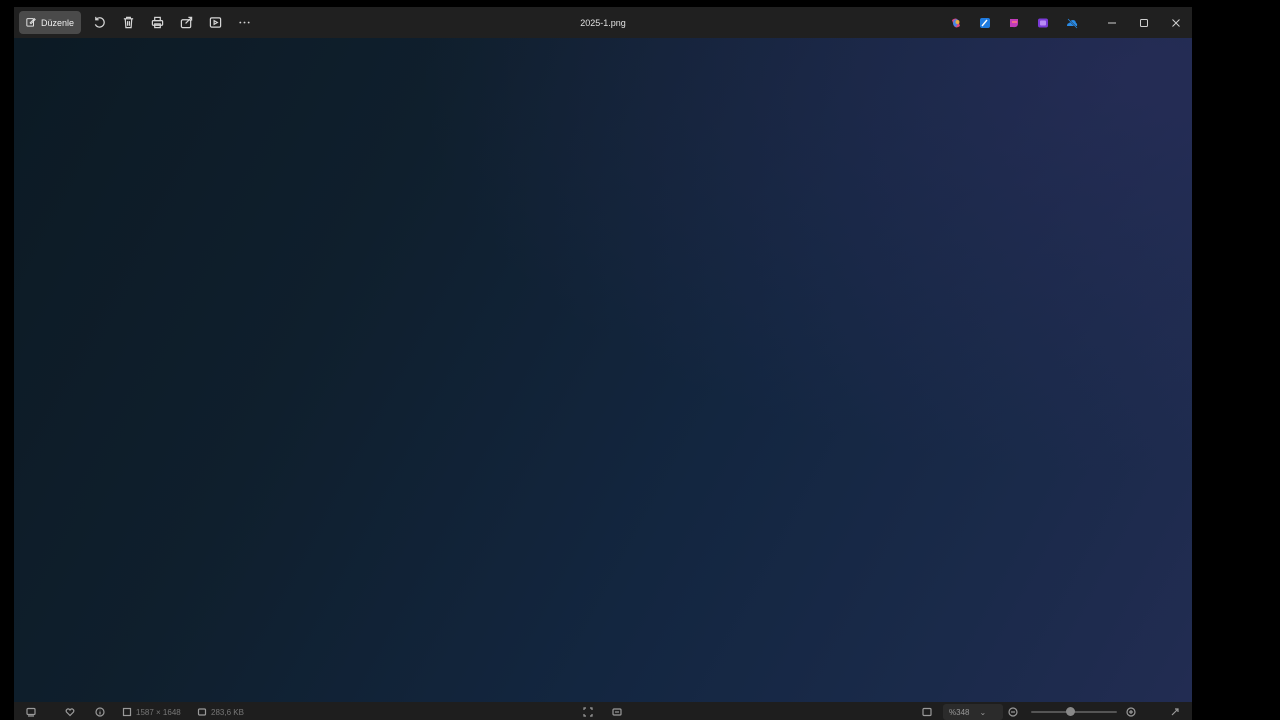 This screenshot has width=1280, height=720. I want to click on expand-icon, so click(1175, 712).